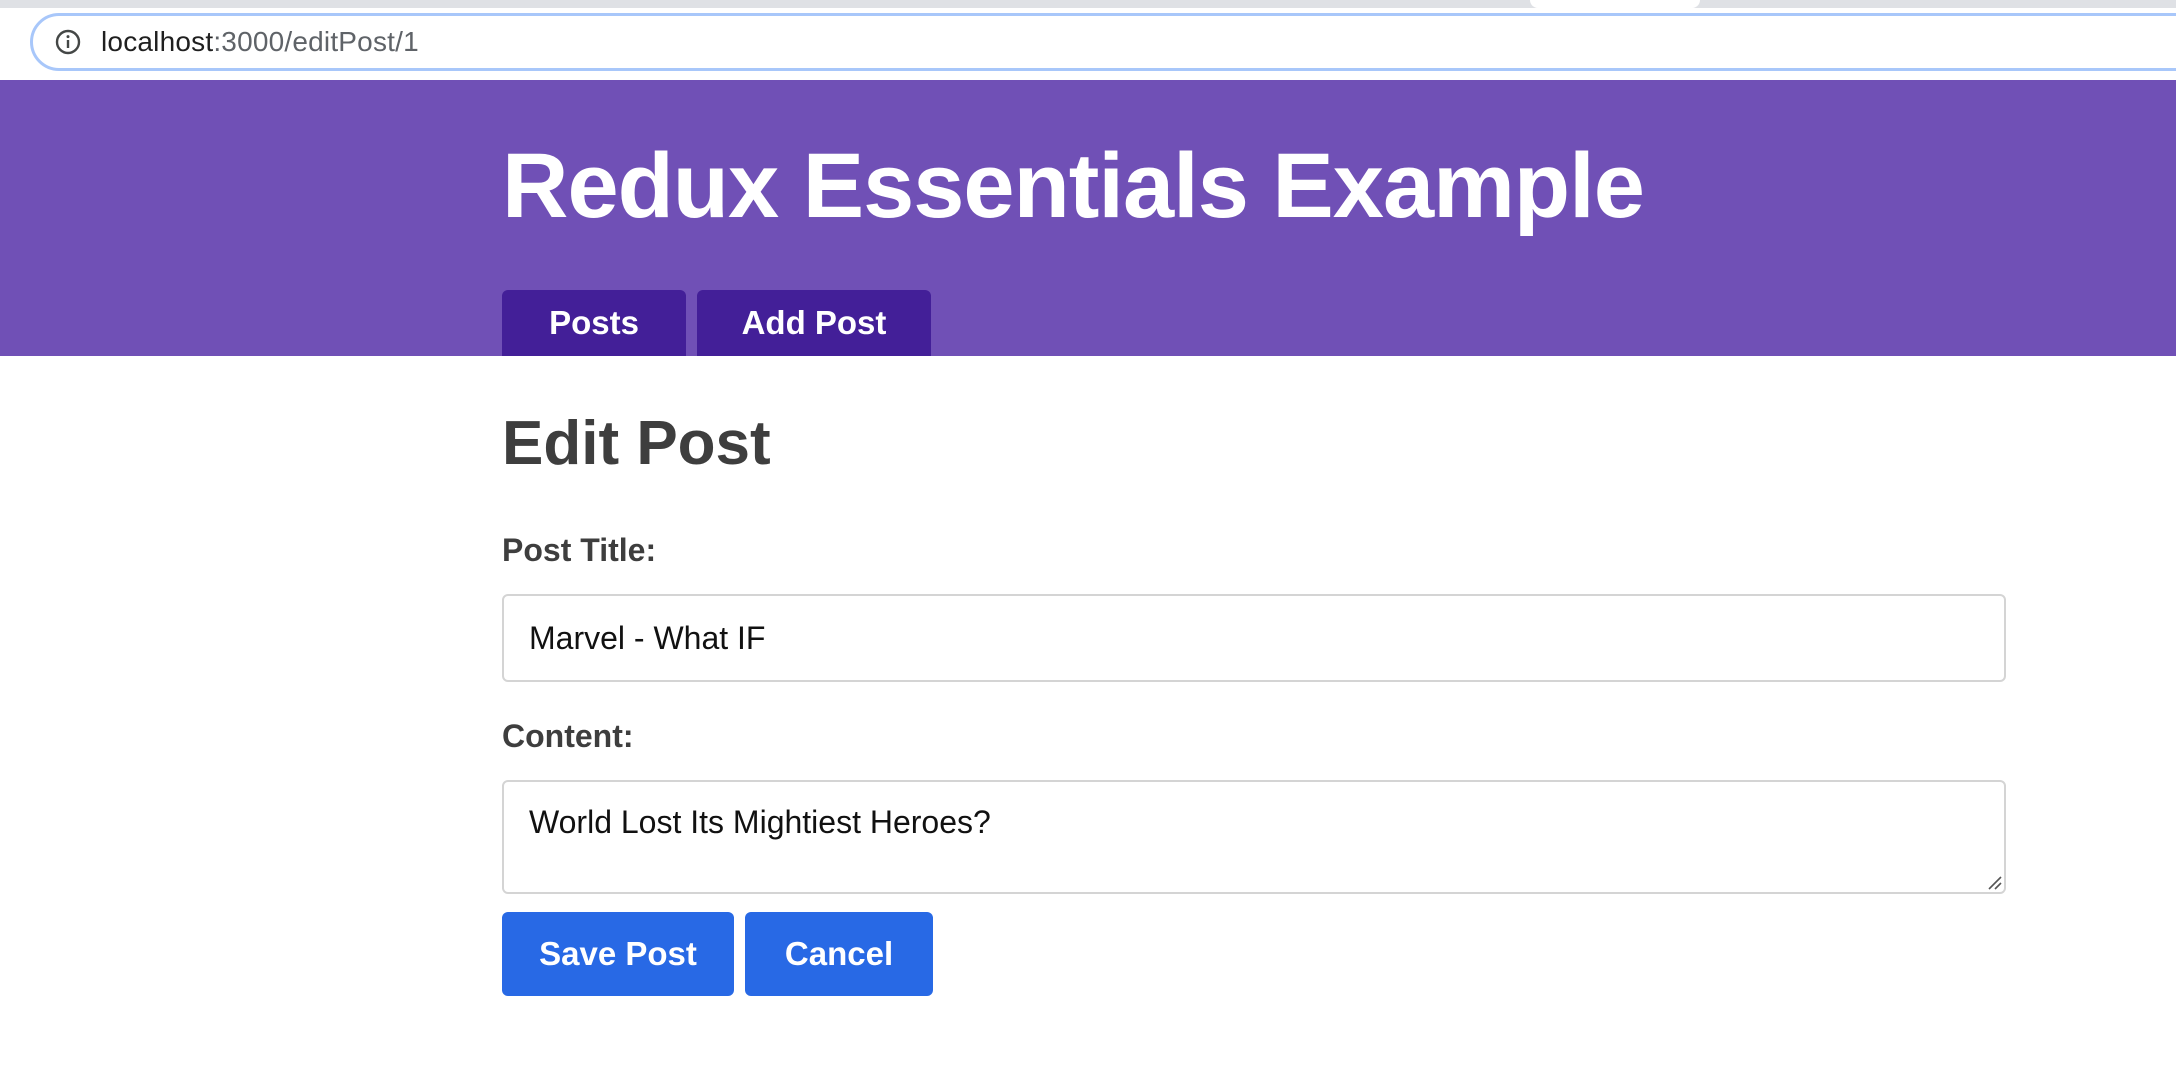 Image resolution: width=2176 pixels, height=1092 pixels. I want to click on form-actions: Save Post Cancel, so click(717, 954).